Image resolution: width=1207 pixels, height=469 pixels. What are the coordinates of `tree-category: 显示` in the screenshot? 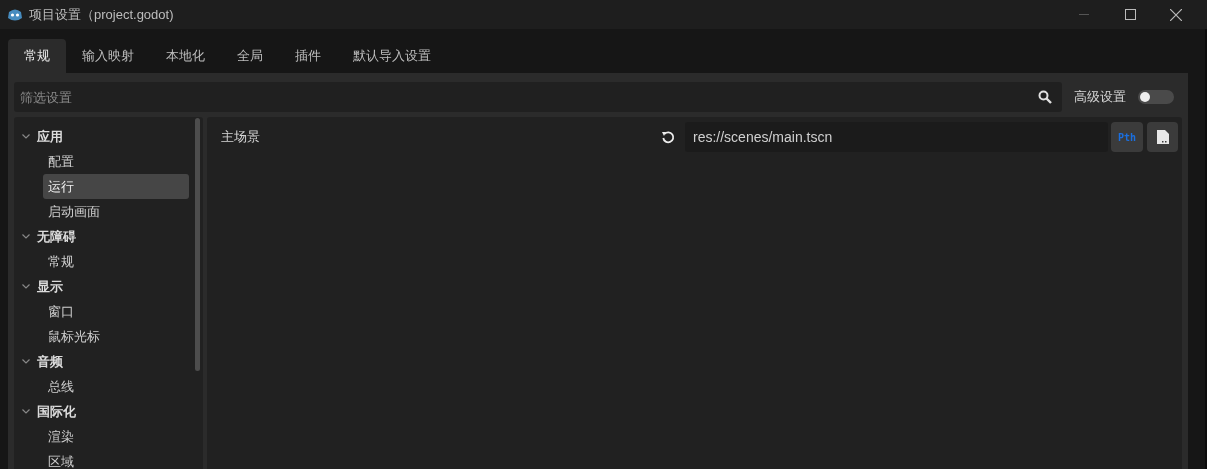 It's located at (50, 286).